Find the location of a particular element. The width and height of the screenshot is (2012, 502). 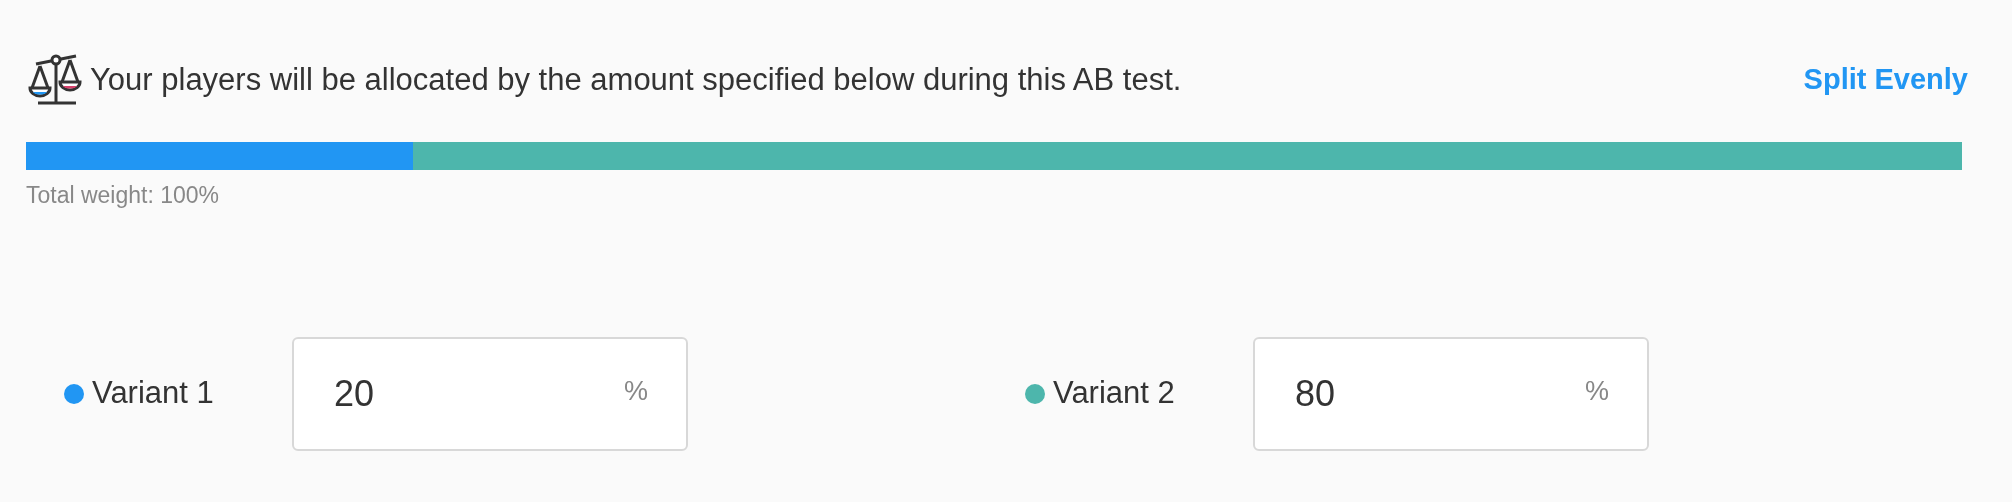

variant-label: Variant 1 is located at coordinates (153, 393).